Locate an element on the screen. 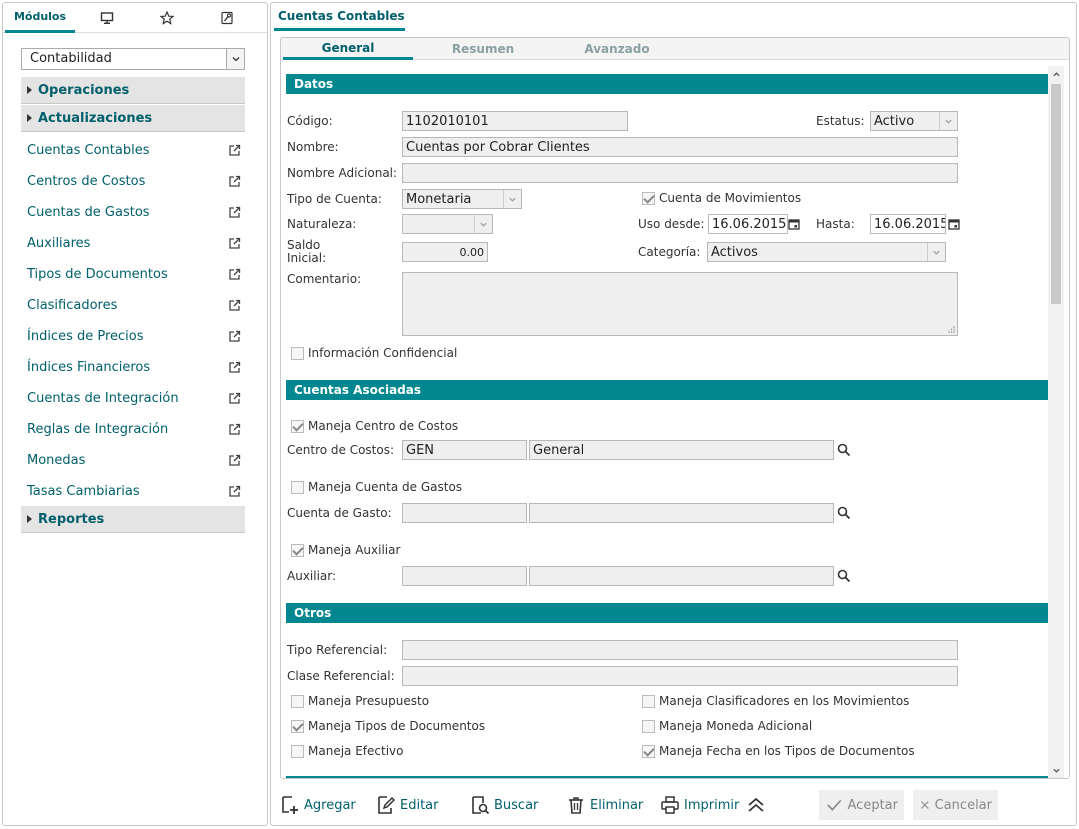 Image resolution: width=1079 pixels, height=829 pixels. maneja-fecha-tipos-documentos-checkbox: Maneja Fecha en los Tipos de Documentos is located at coordinates (778, 751).